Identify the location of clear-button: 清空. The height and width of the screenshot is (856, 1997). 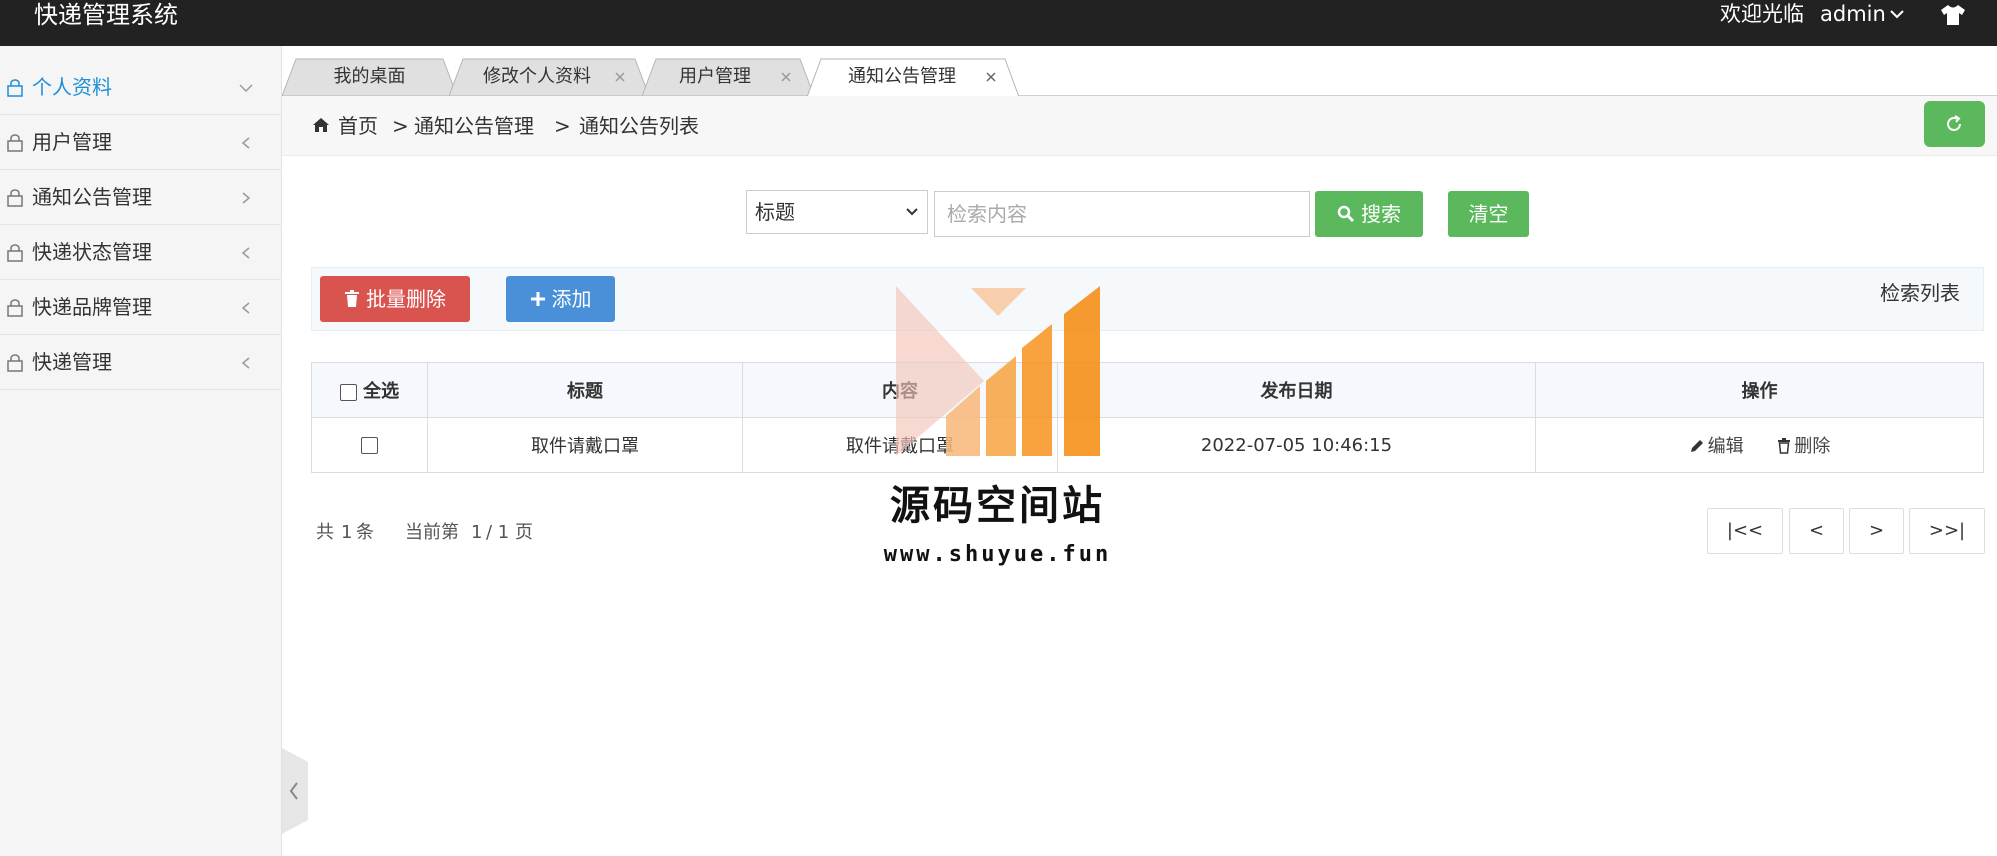
(1488, 214).